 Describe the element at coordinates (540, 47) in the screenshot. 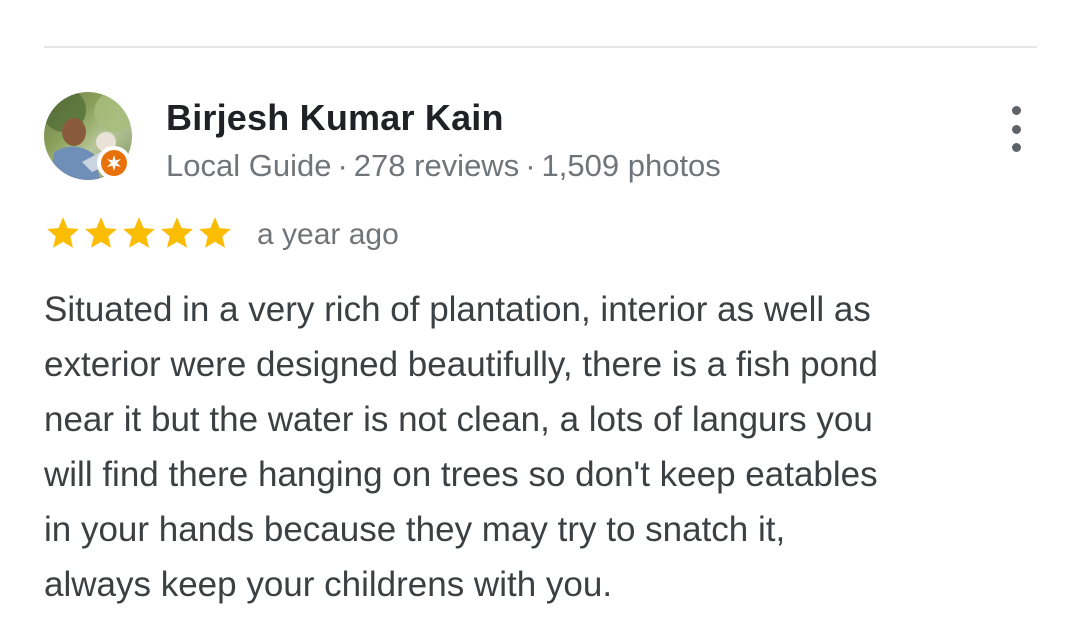

I see `divider` at that location.